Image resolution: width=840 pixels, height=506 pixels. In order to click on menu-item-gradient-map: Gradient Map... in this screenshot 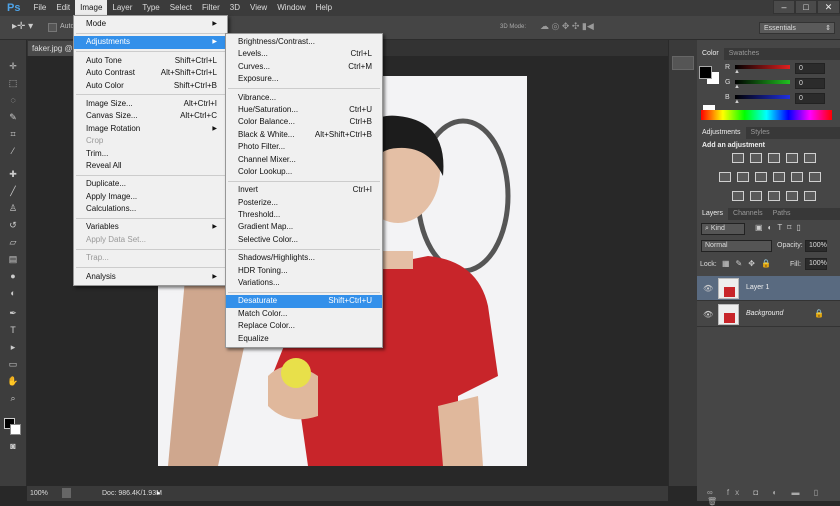, I will do `click(304, 227)`.